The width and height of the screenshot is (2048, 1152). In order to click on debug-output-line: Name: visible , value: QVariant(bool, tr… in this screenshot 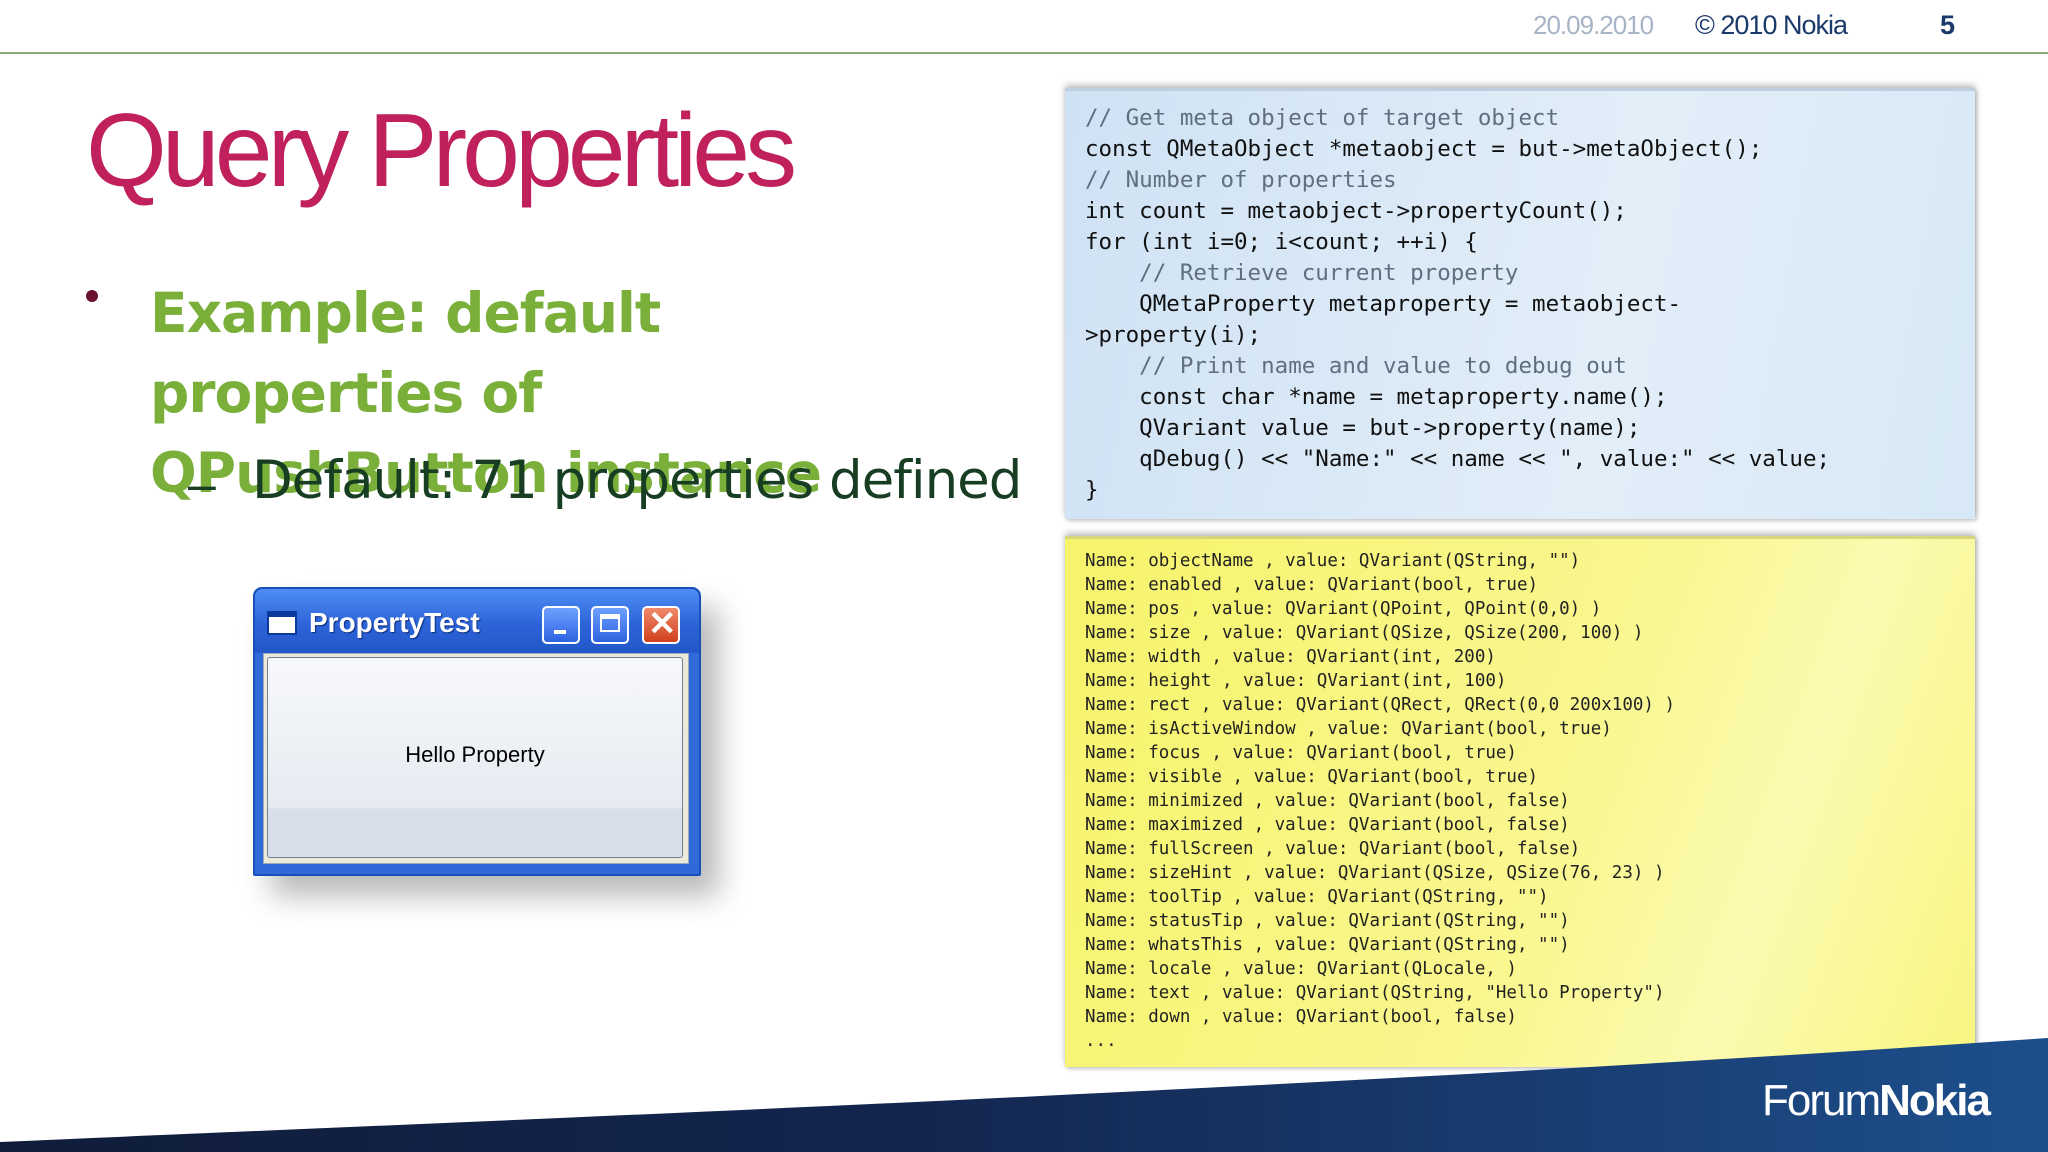, I will do `click(1312, 777)`.